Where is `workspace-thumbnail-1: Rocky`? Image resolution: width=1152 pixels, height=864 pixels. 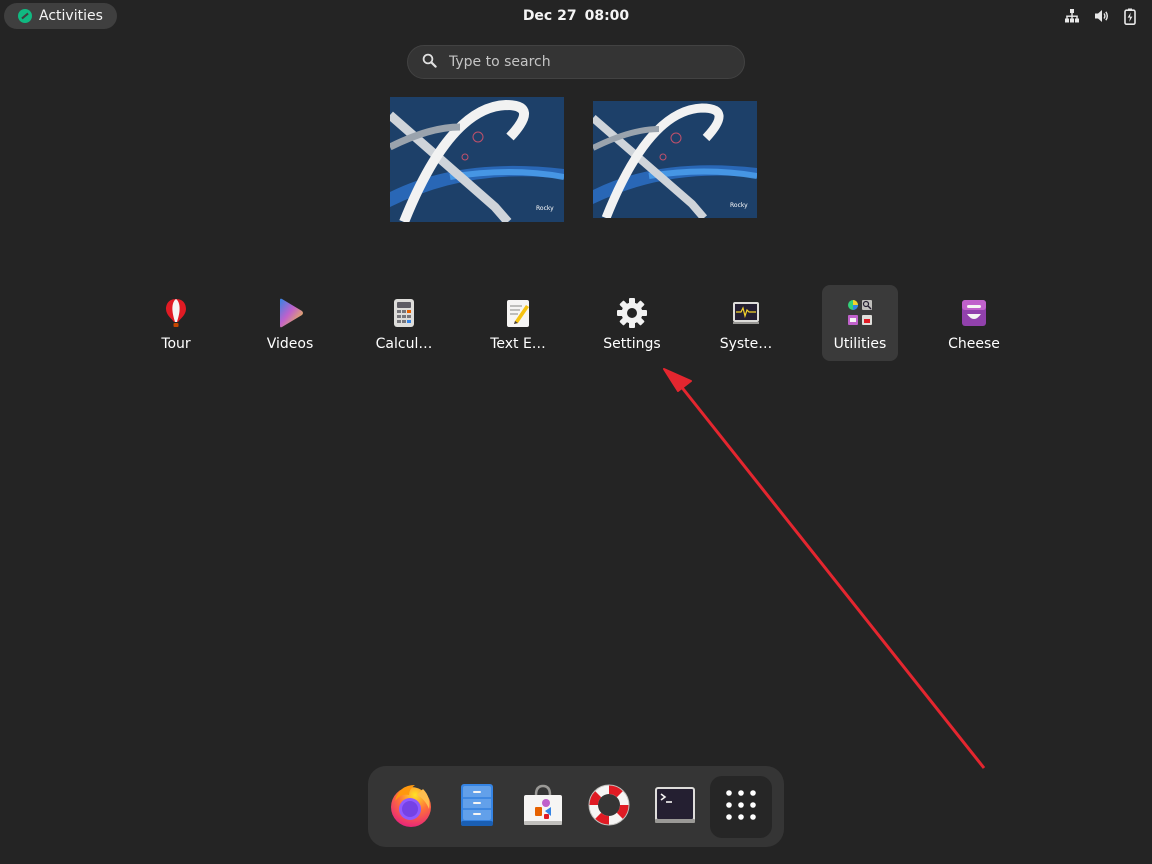 workspace-thumbnail-1: Rocky is located at coordinates (477, 159).